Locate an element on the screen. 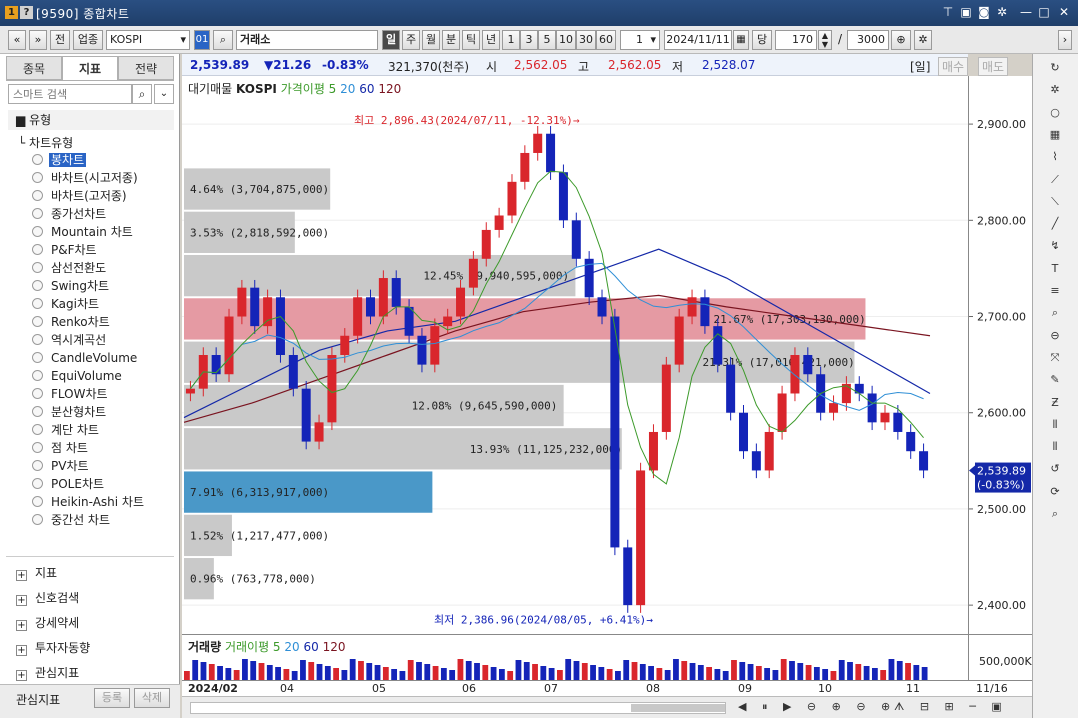 The width and height of the screenshot is (1078, 718). minute-30: 30 is located at coordinates (586, 40).